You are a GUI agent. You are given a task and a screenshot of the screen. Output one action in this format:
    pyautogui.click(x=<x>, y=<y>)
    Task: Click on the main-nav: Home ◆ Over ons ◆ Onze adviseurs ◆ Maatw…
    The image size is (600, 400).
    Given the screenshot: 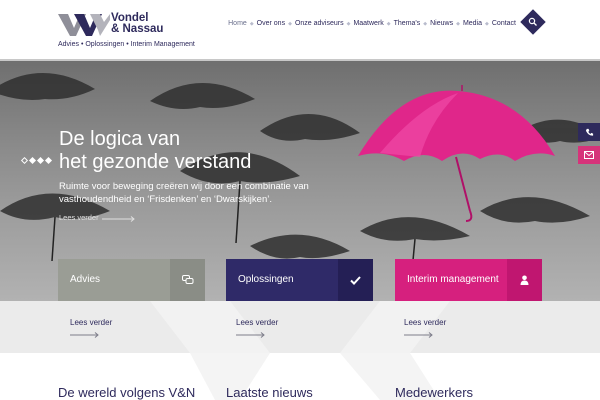 What is the action you would take?
    pyautogui.click(x=372, y=23)
    